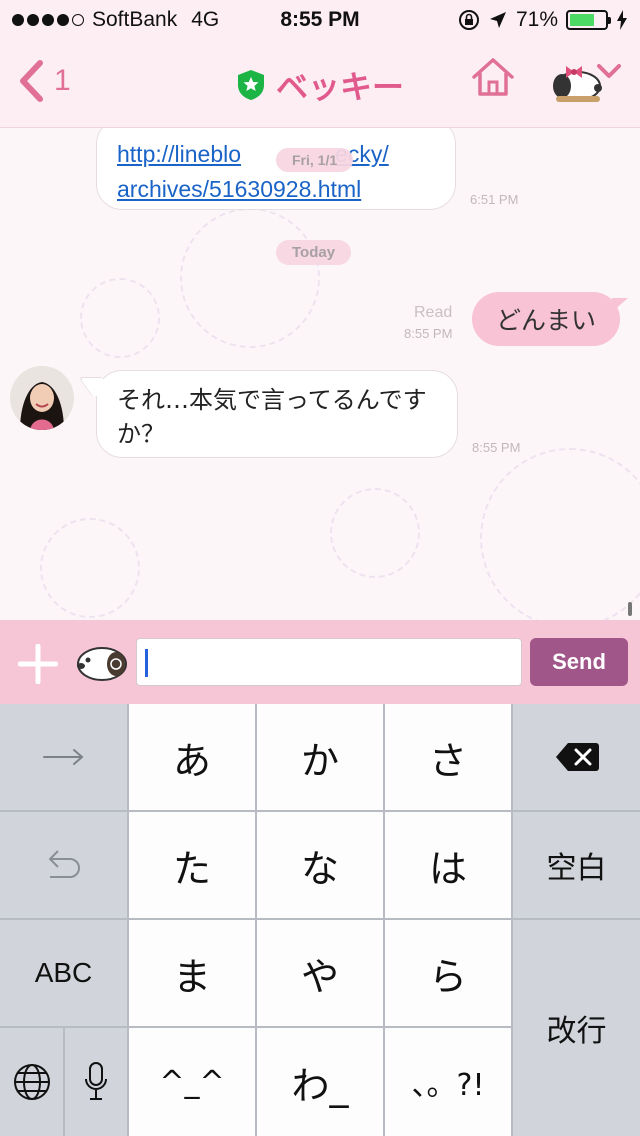 Image resolution: width=640 pixels, height=1136 pixels. I want to click on arrow-right-icon, so click(63, 757).